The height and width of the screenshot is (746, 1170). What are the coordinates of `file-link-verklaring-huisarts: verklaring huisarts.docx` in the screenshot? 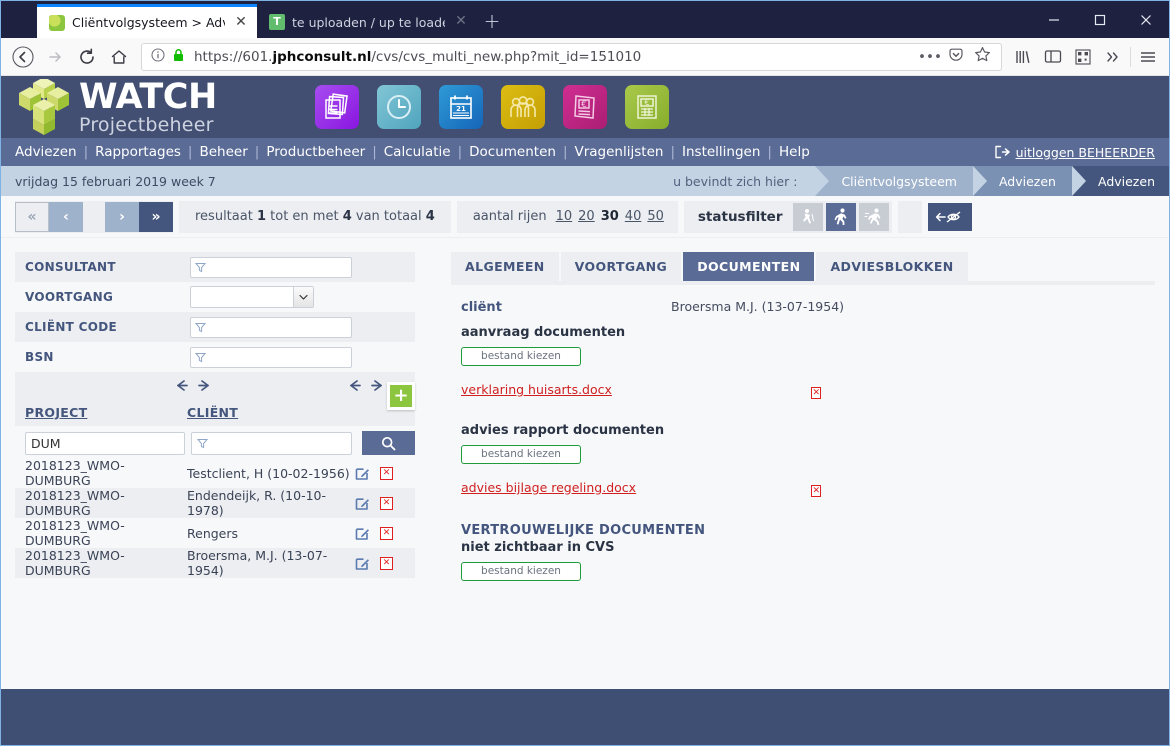 It's located at (536, 389).